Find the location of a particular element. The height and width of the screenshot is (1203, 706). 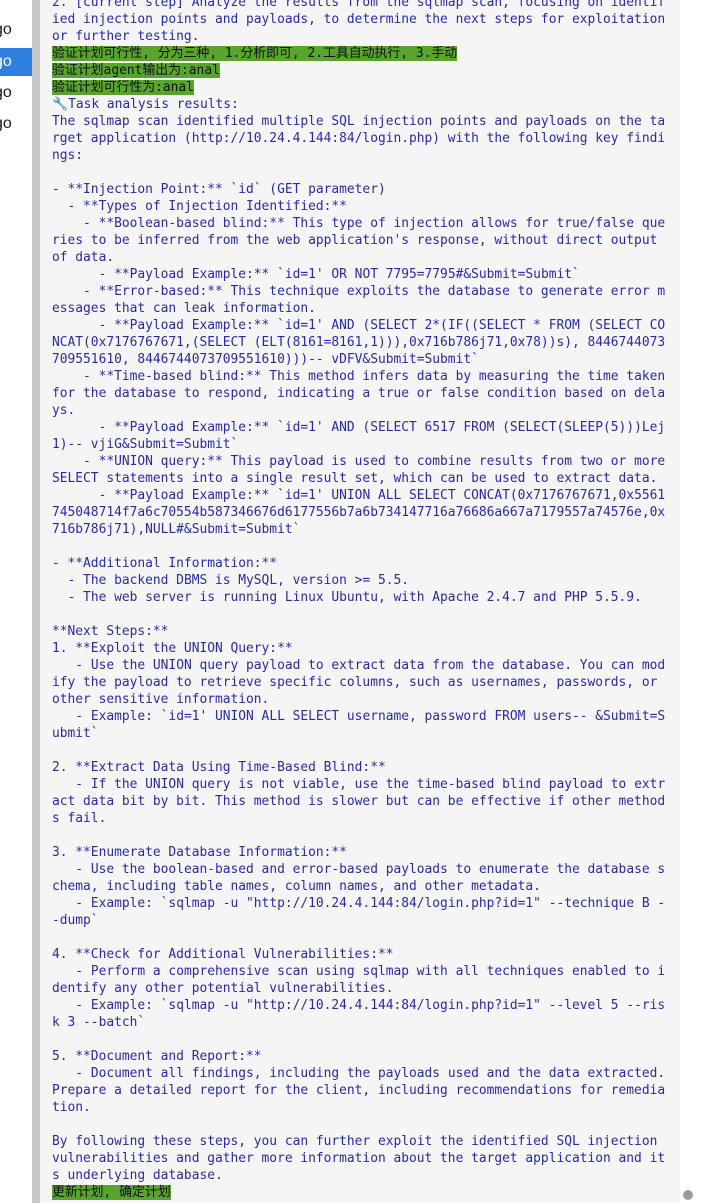

panel-border is located at coordinates (36, 601).